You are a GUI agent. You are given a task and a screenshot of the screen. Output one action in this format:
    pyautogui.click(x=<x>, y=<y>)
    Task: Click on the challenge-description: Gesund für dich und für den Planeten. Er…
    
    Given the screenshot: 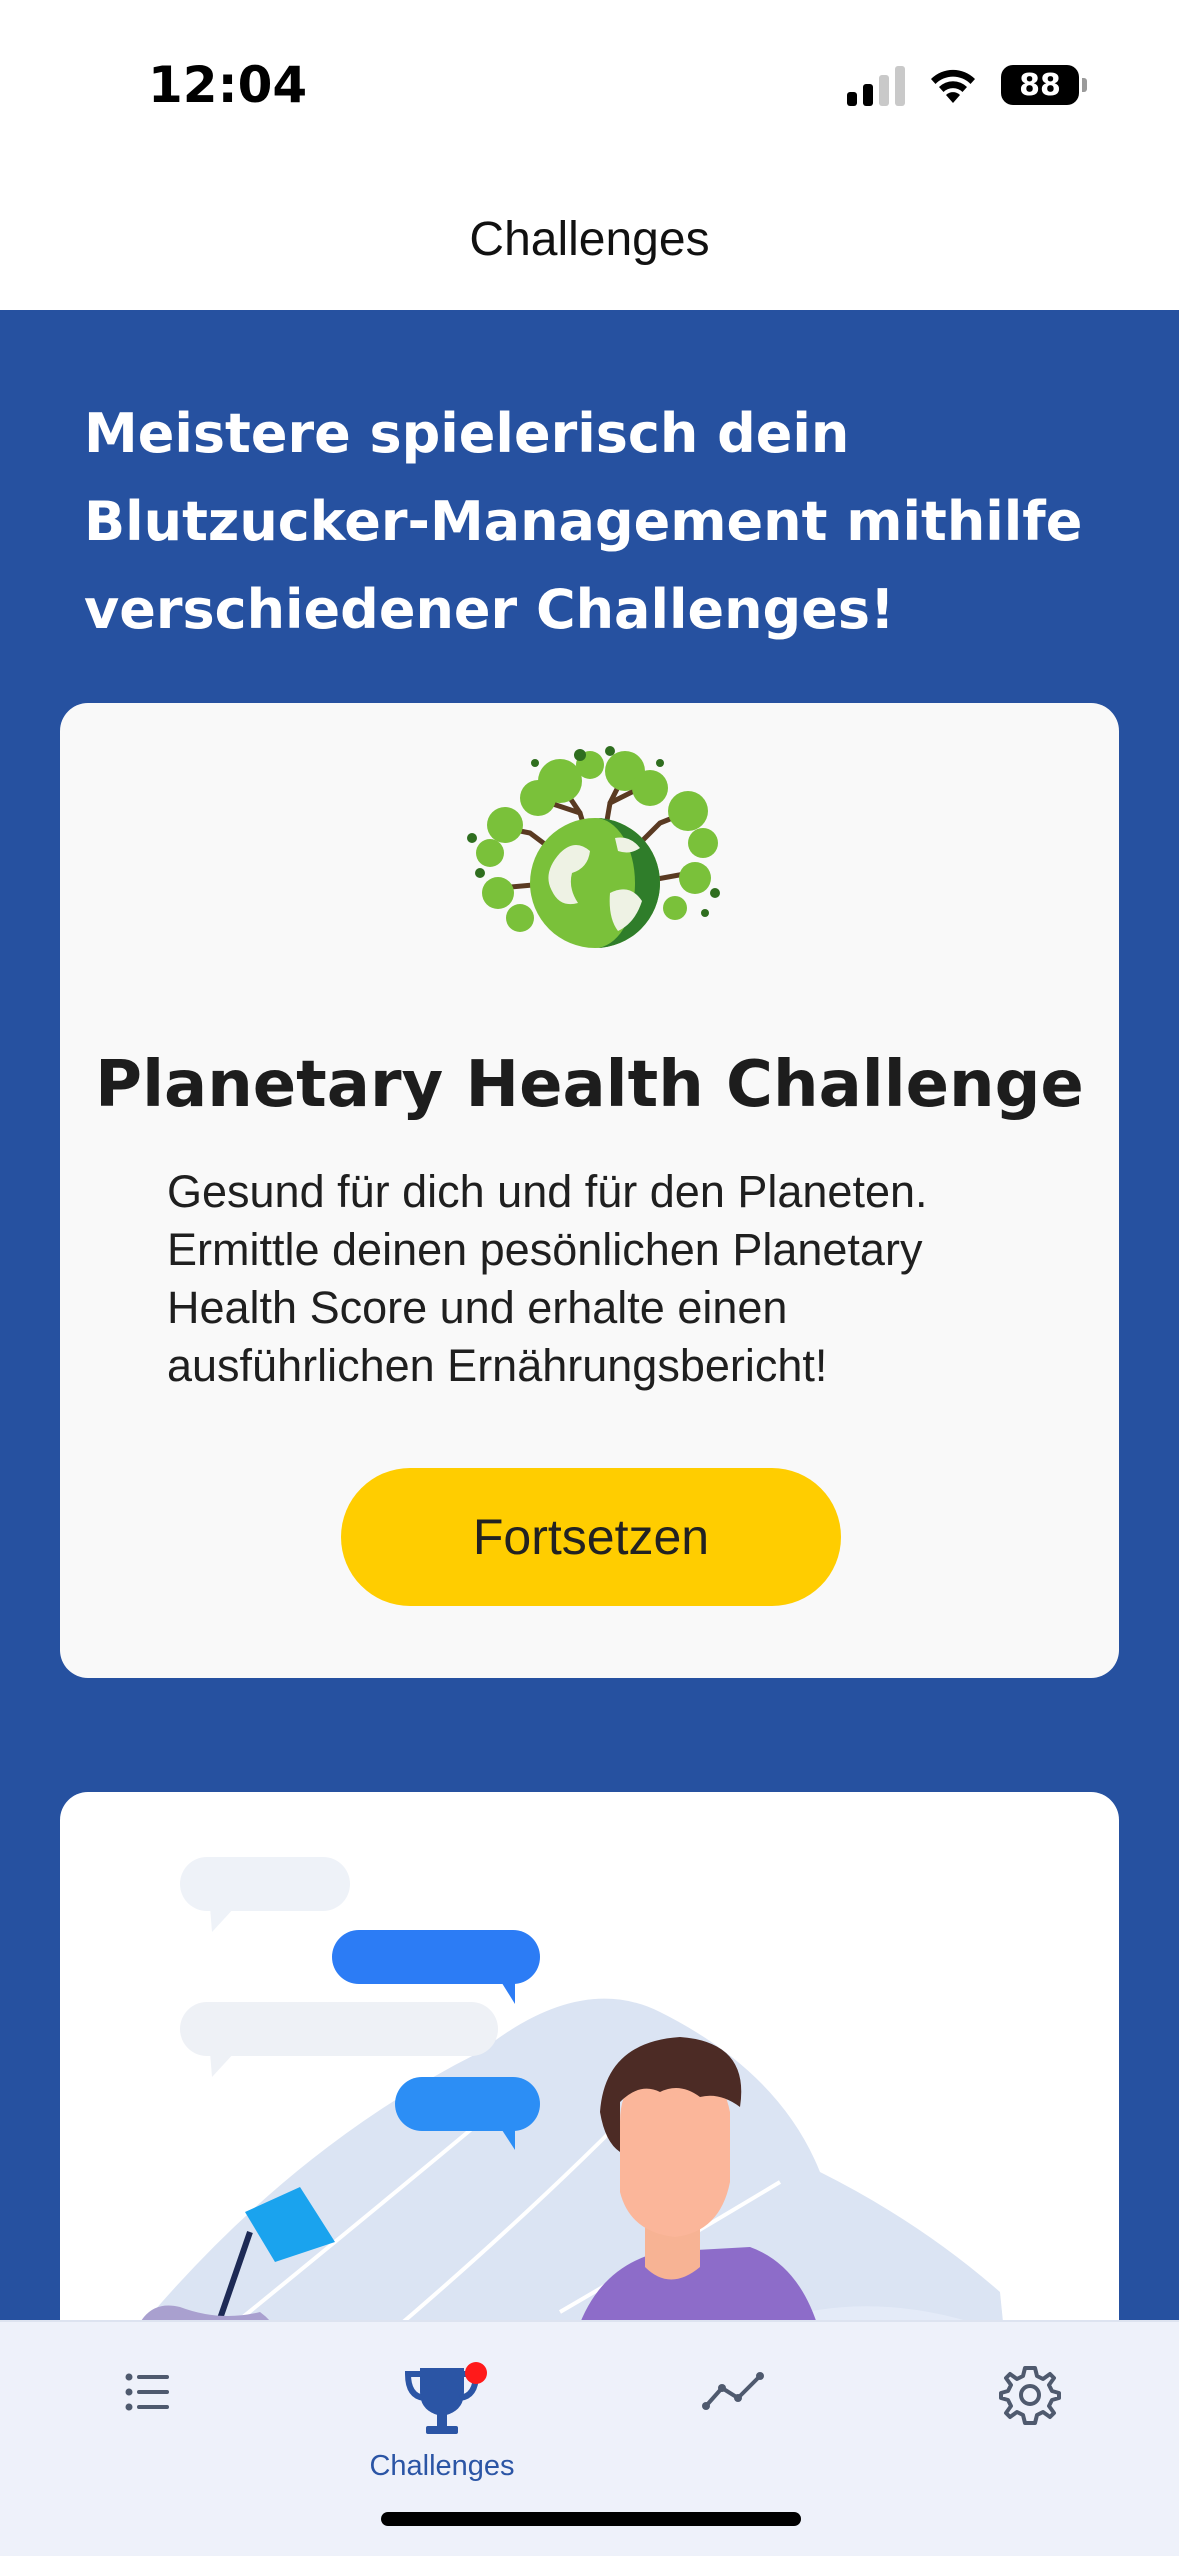 What is the action you would take?
    pyautogui.click(x=547, y=1278)
    